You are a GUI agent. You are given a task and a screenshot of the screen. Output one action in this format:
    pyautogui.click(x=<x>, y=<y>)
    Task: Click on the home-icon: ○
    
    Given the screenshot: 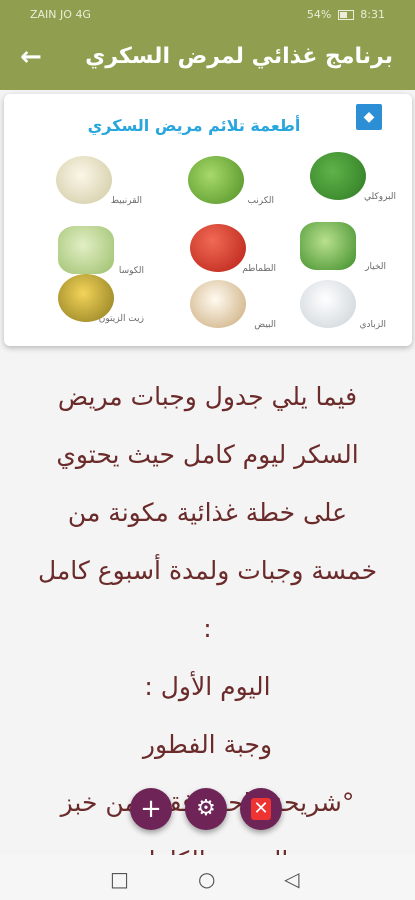 What is the action you would take?
    pyautogui.click(x=206, y=879)
    